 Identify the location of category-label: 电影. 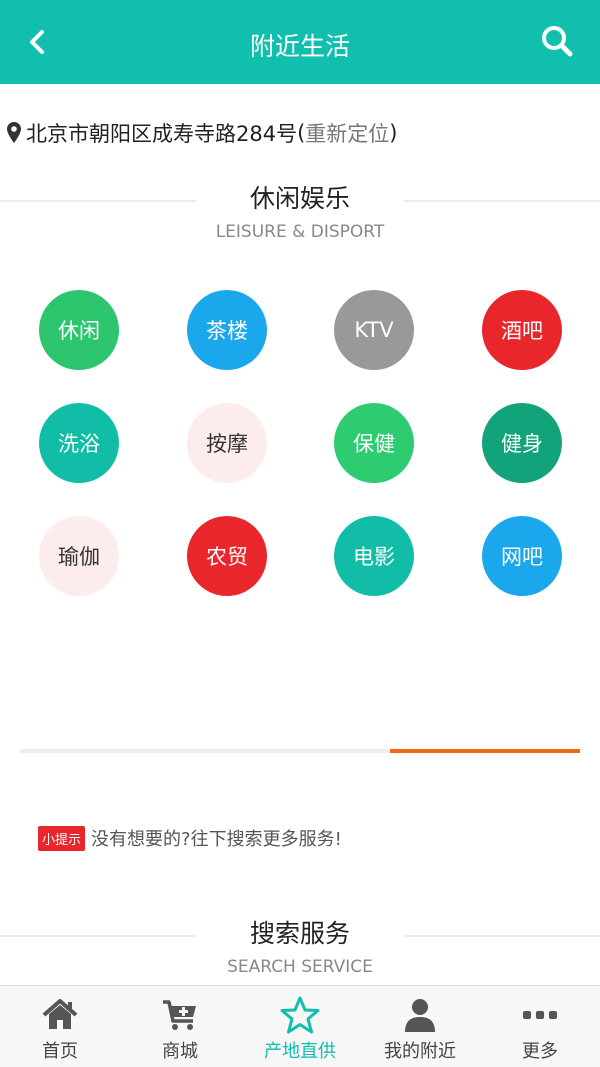
(374, 557).